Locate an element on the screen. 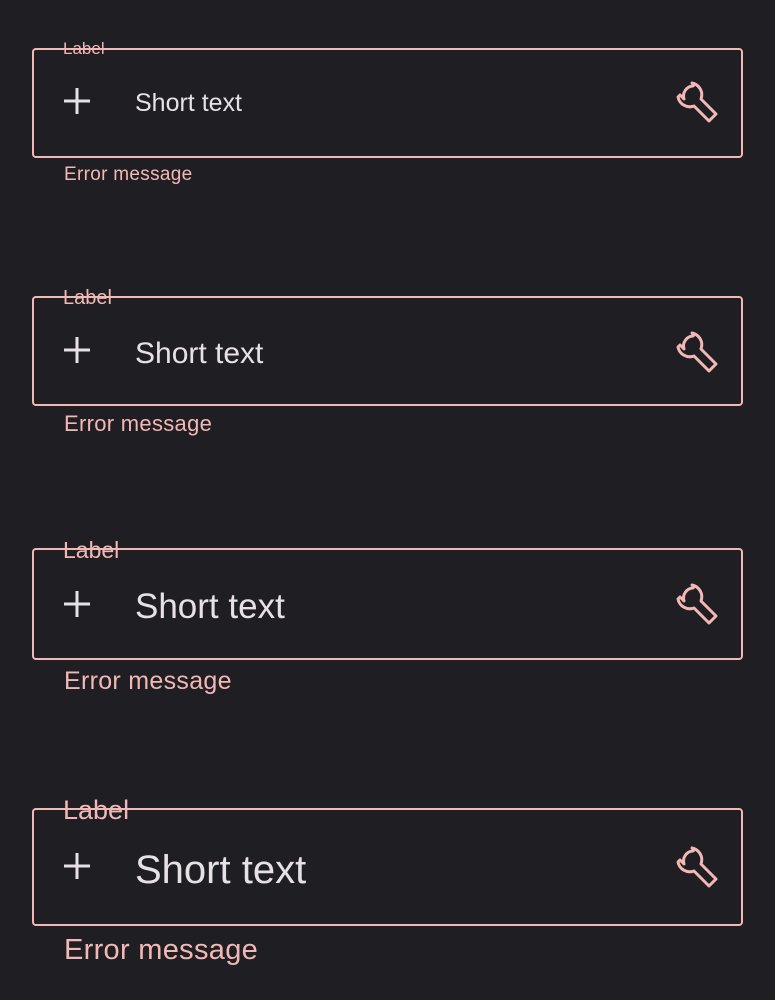 Image resolution: width=775 pixels, height=1000 pixels. text-field-error-small: Label Short text Error message is located at coordinates (387, 115).